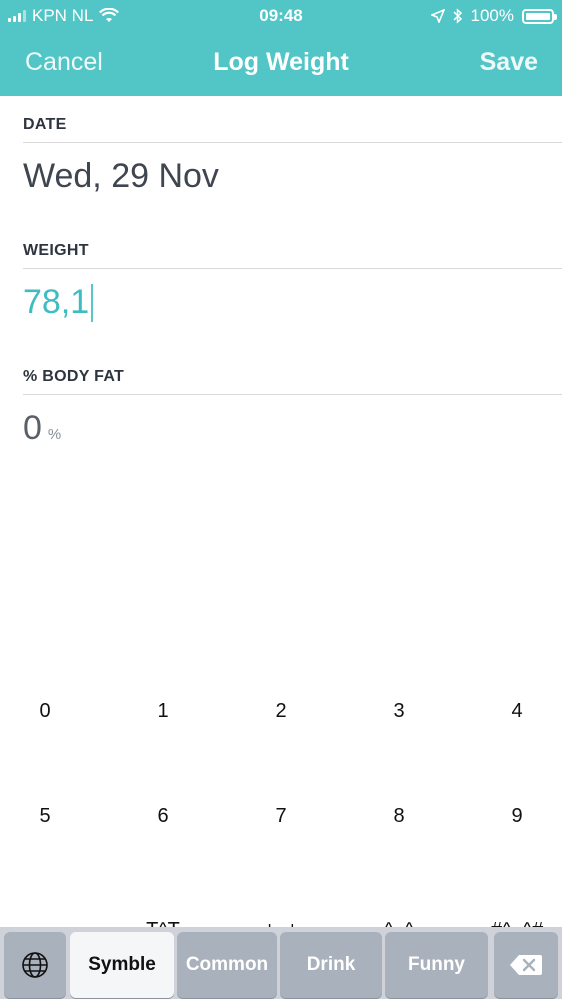 Image resolution: width=562 pixels, height=999 pixels. What do you see at coordinates (517, 816) in the screenshot?
I see `key-9: 9` at bounding box center [517, 816].